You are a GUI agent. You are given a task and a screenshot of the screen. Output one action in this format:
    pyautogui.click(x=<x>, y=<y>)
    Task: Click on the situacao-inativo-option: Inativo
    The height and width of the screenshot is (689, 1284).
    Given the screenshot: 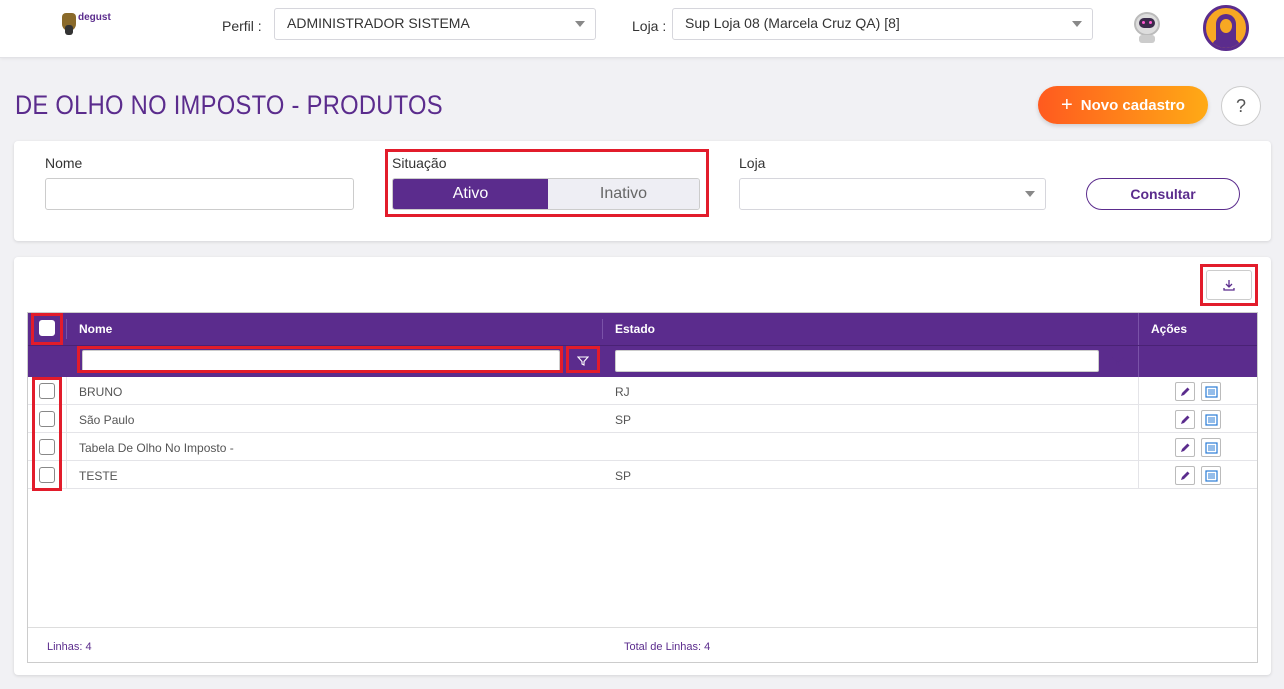 What is the action you would take?
    pyautogui.click(x=623, y=194)
    